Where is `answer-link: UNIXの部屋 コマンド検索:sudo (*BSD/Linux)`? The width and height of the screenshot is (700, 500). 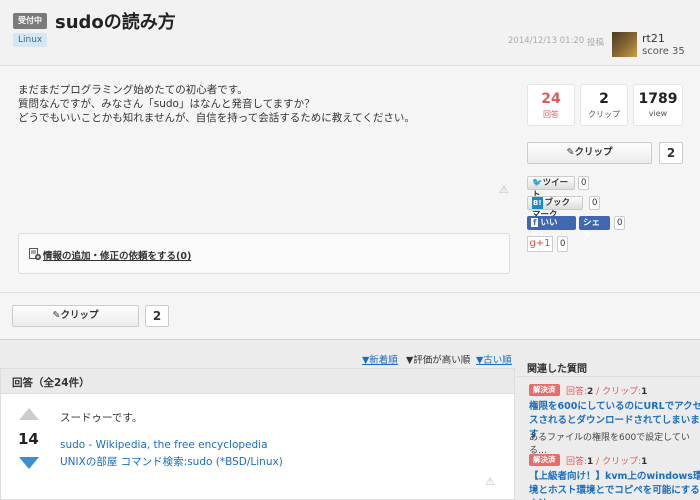
answer-link: UNIXの部屋 コマンド検索:sudo (*BSD/Linux) is located at coordinates (171, 461).